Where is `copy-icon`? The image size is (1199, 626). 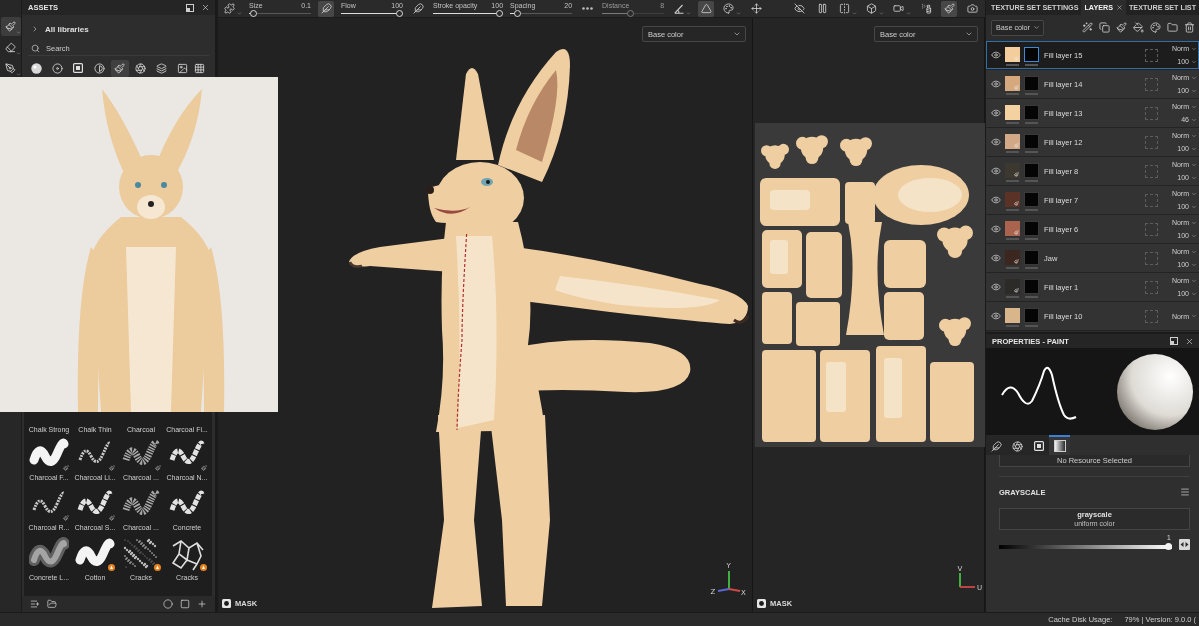 copy-icon is located at coordinates (1104, 27).